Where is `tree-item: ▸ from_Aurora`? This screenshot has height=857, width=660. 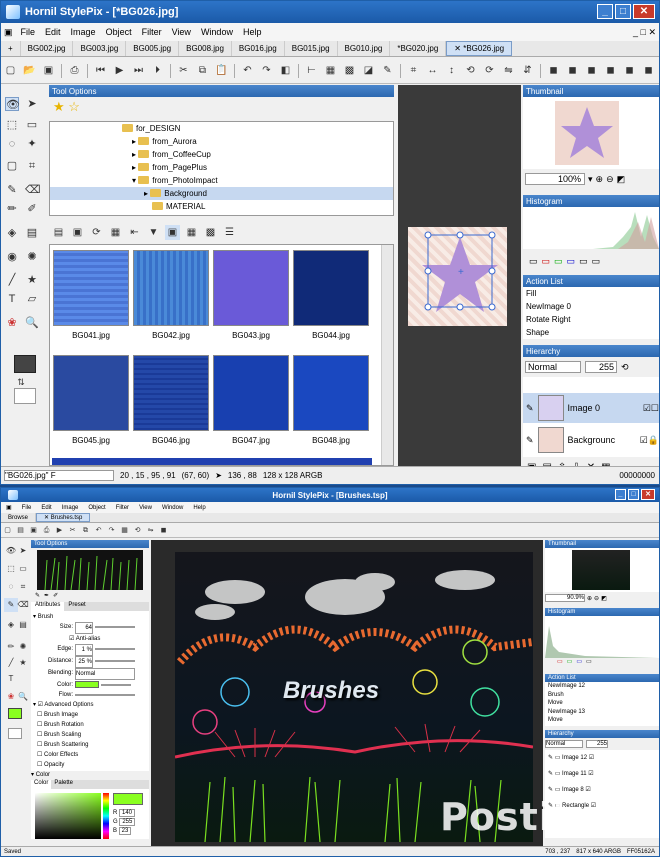
tree-item: ▸ from_Aurora is located at coordinates (221, 141).